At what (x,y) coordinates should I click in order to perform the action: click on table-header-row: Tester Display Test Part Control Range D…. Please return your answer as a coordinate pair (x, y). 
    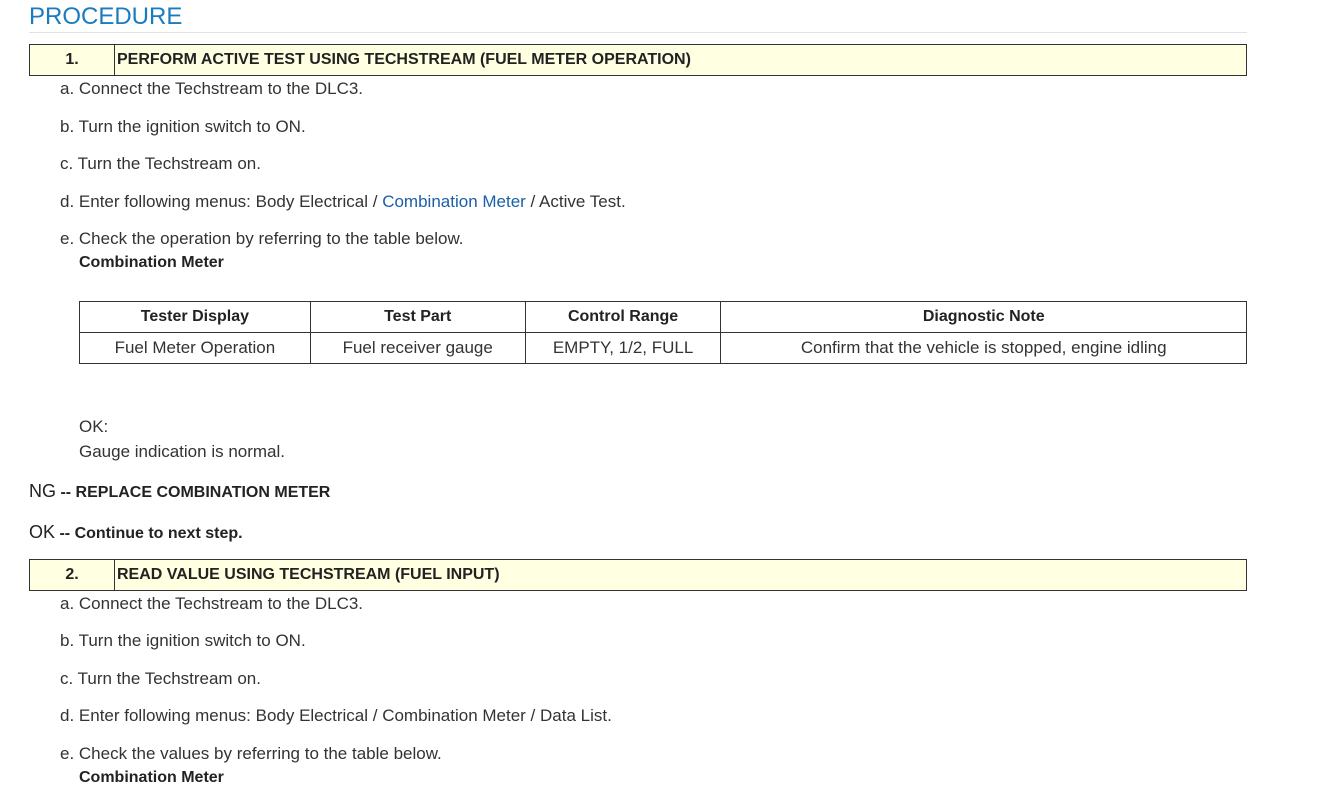
    Looking at the image, I should click on (663, 317).